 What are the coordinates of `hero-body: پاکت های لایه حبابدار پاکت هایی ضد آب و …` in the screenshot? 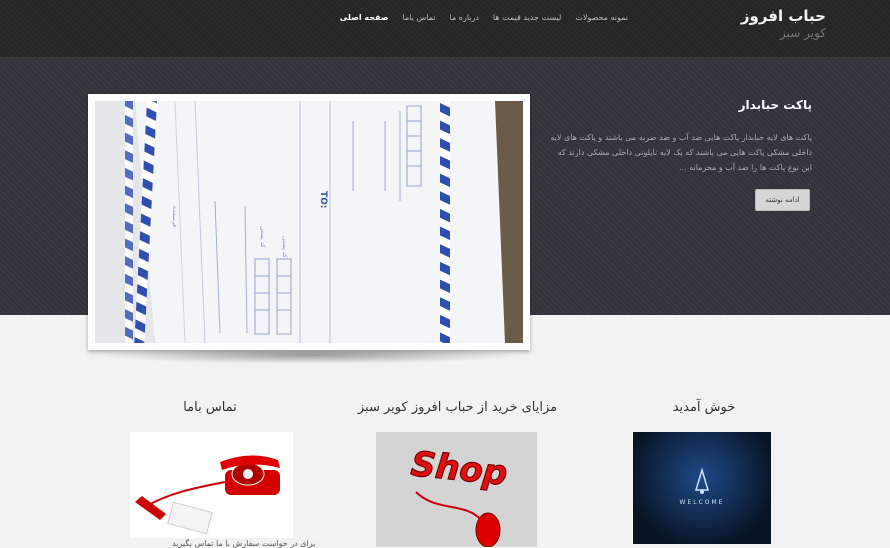 It's located at (681, 152).